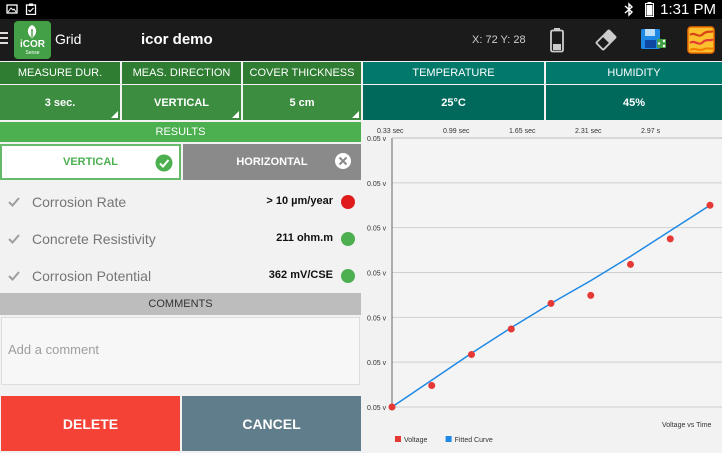  Describe the element at coordinates (68, 39) in the screenshot. I see `app-title: Grid` at that location.